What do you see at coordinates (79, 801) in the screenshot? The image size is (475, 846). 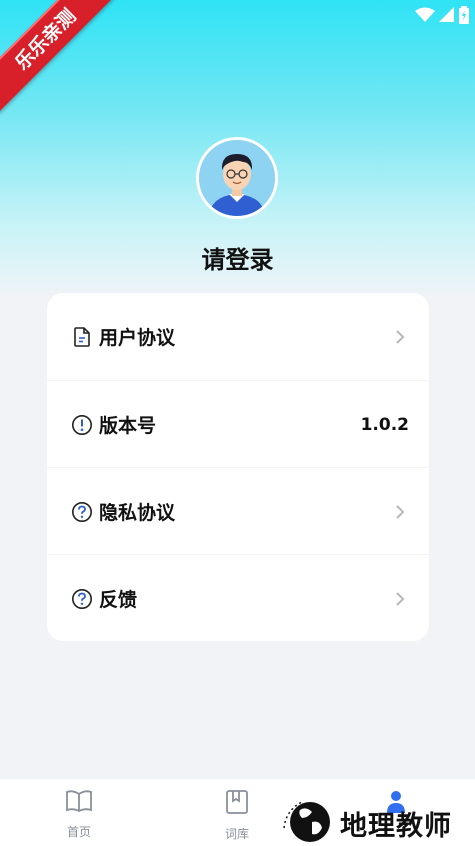 I see `book-open-icon` at bounding box center [79, 801].